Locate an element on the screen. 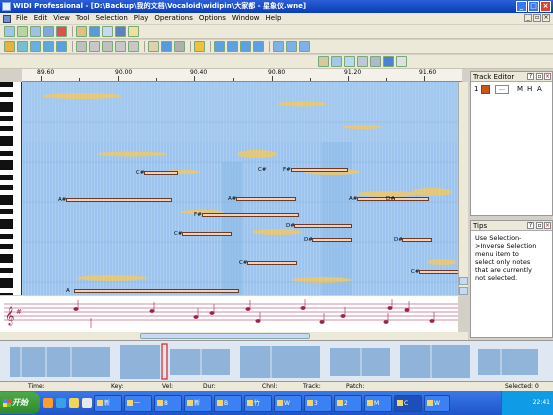  paste-icon is located at coordinates (107, 46).